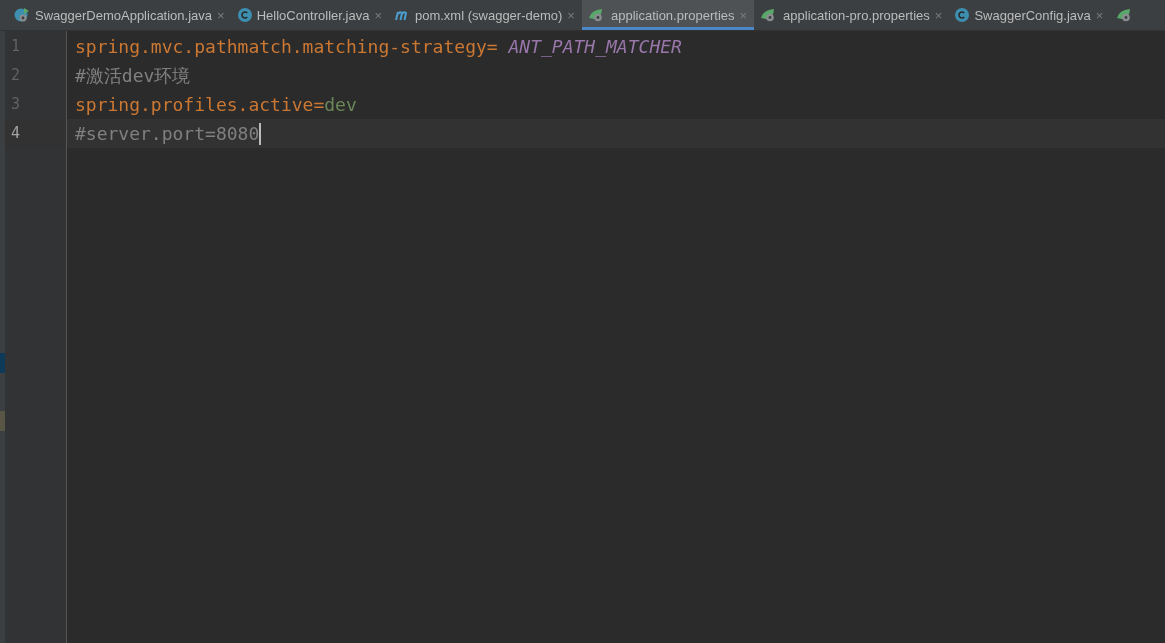 The width and height of the screenshot is (1165, 643). Describe the element at coordinates (22, 15) in the screenshot. I see `leaf-gear-icon` at that location.